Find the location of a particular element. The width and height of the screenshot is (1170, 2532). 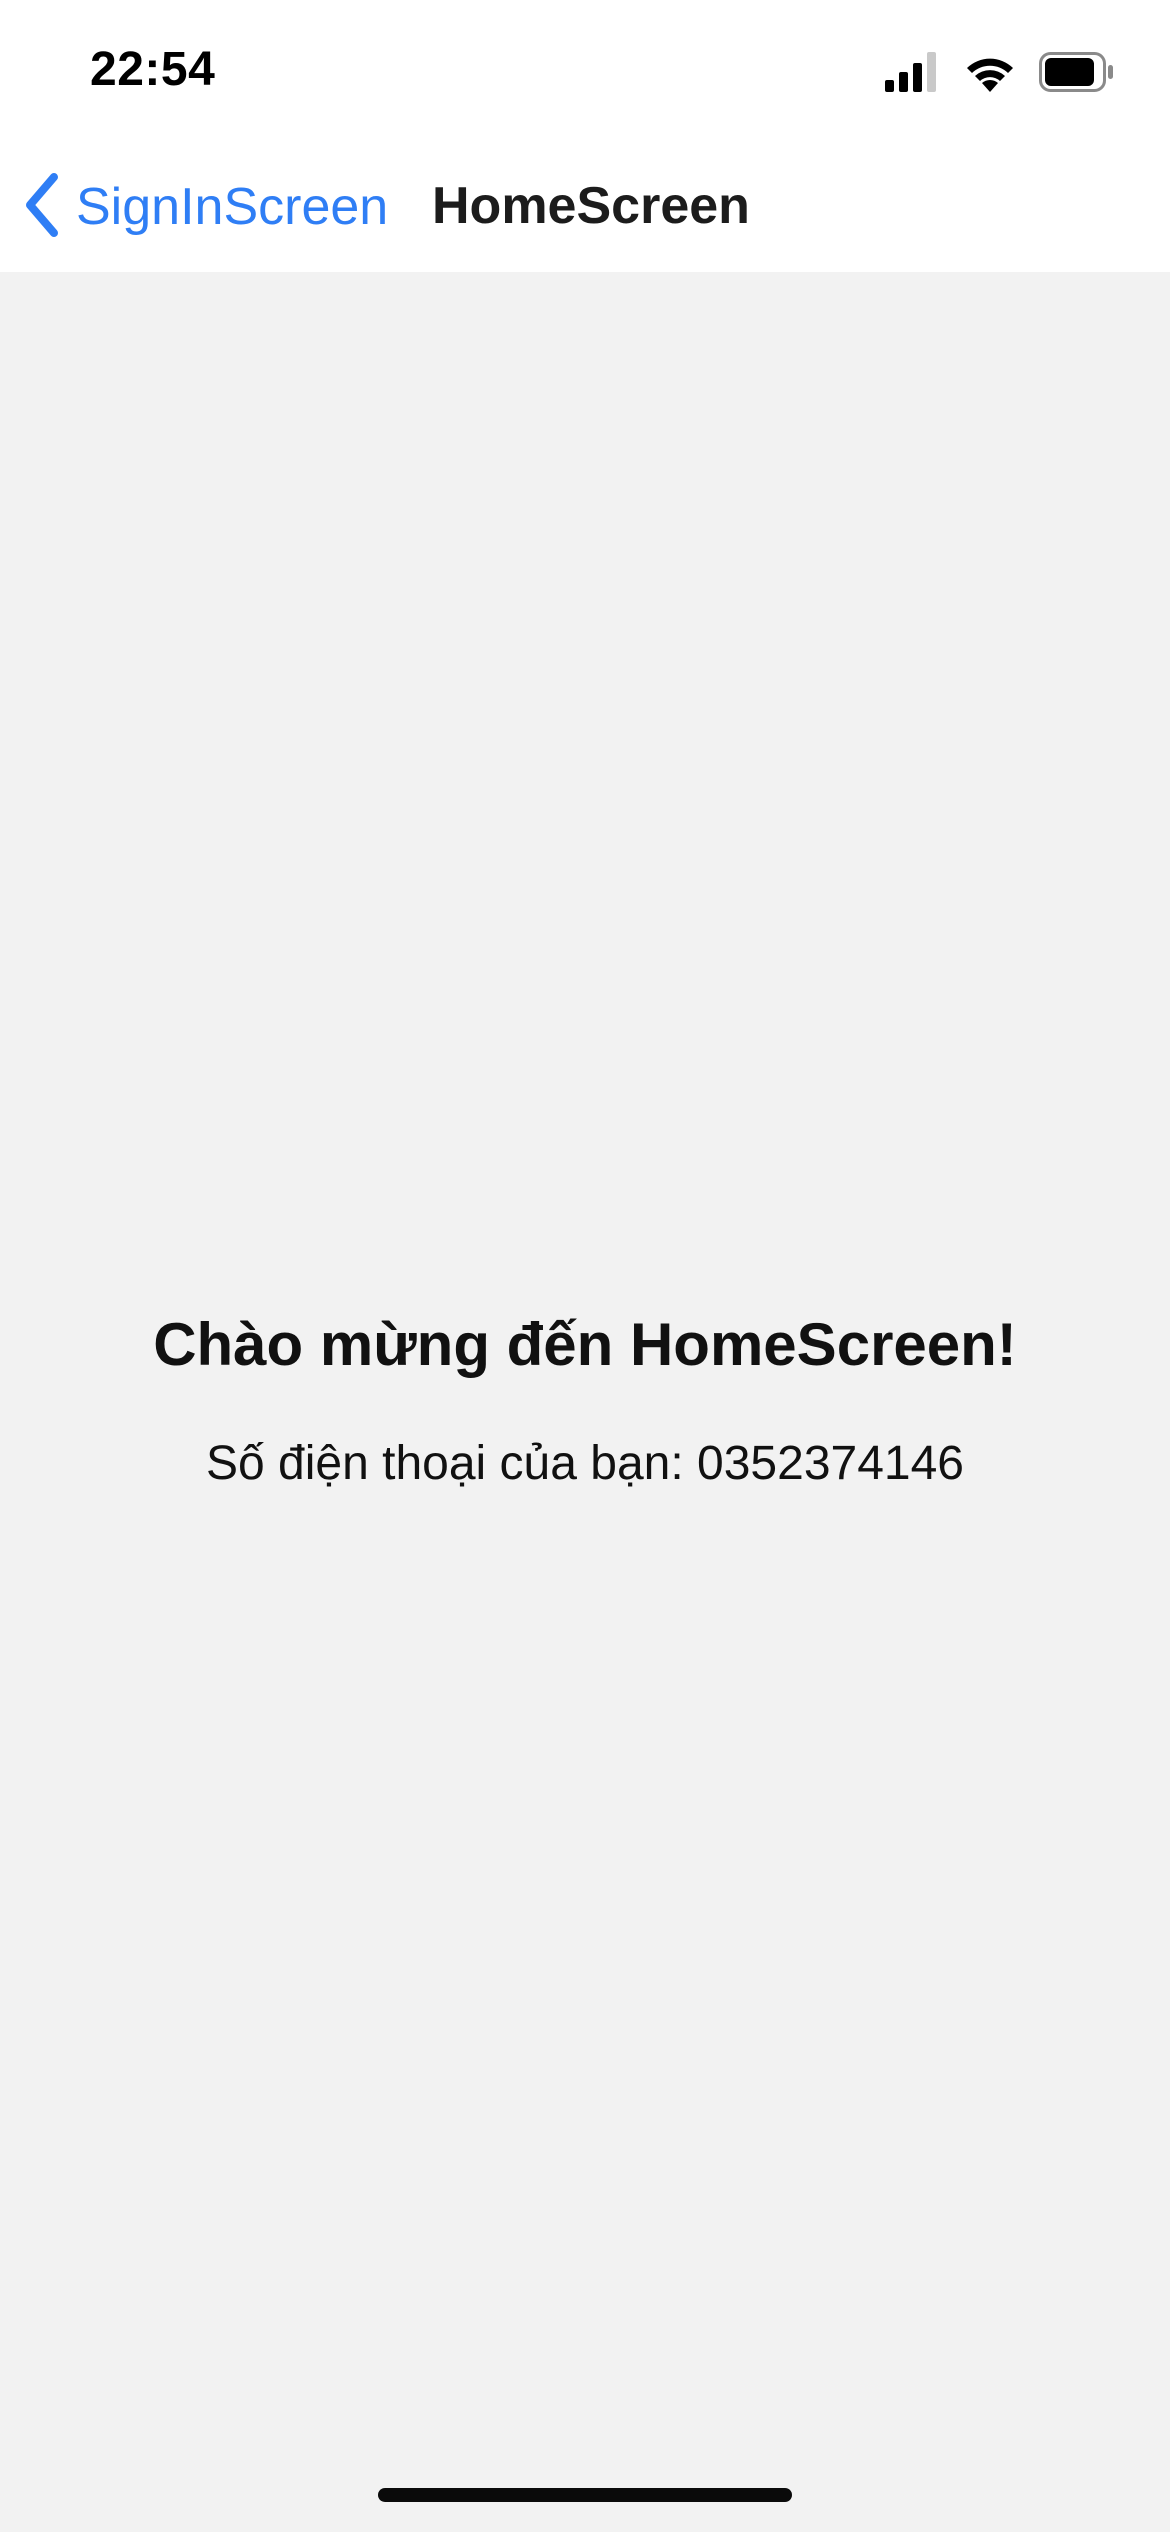

chevron-left-icon is located at coordinates (42, 207).